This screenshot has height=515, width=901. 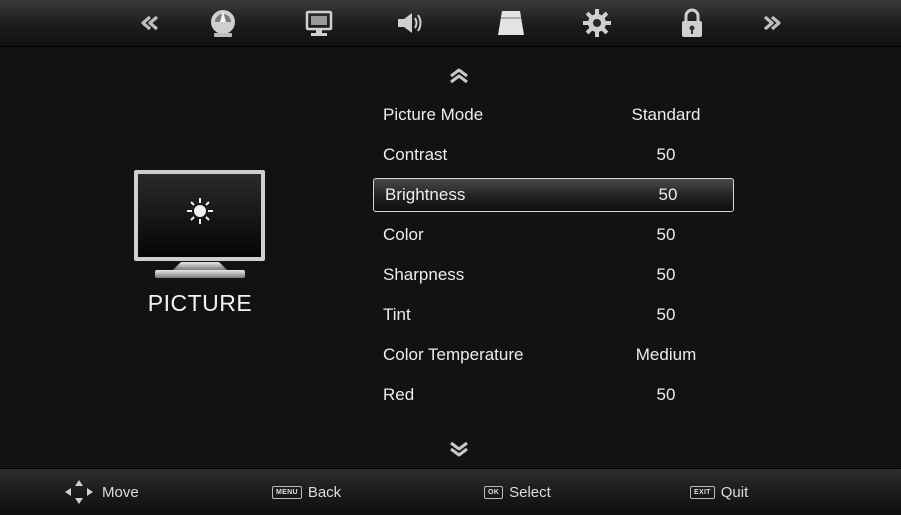 I want to click on menu-row-label: Red, so click(x=399, y=394).